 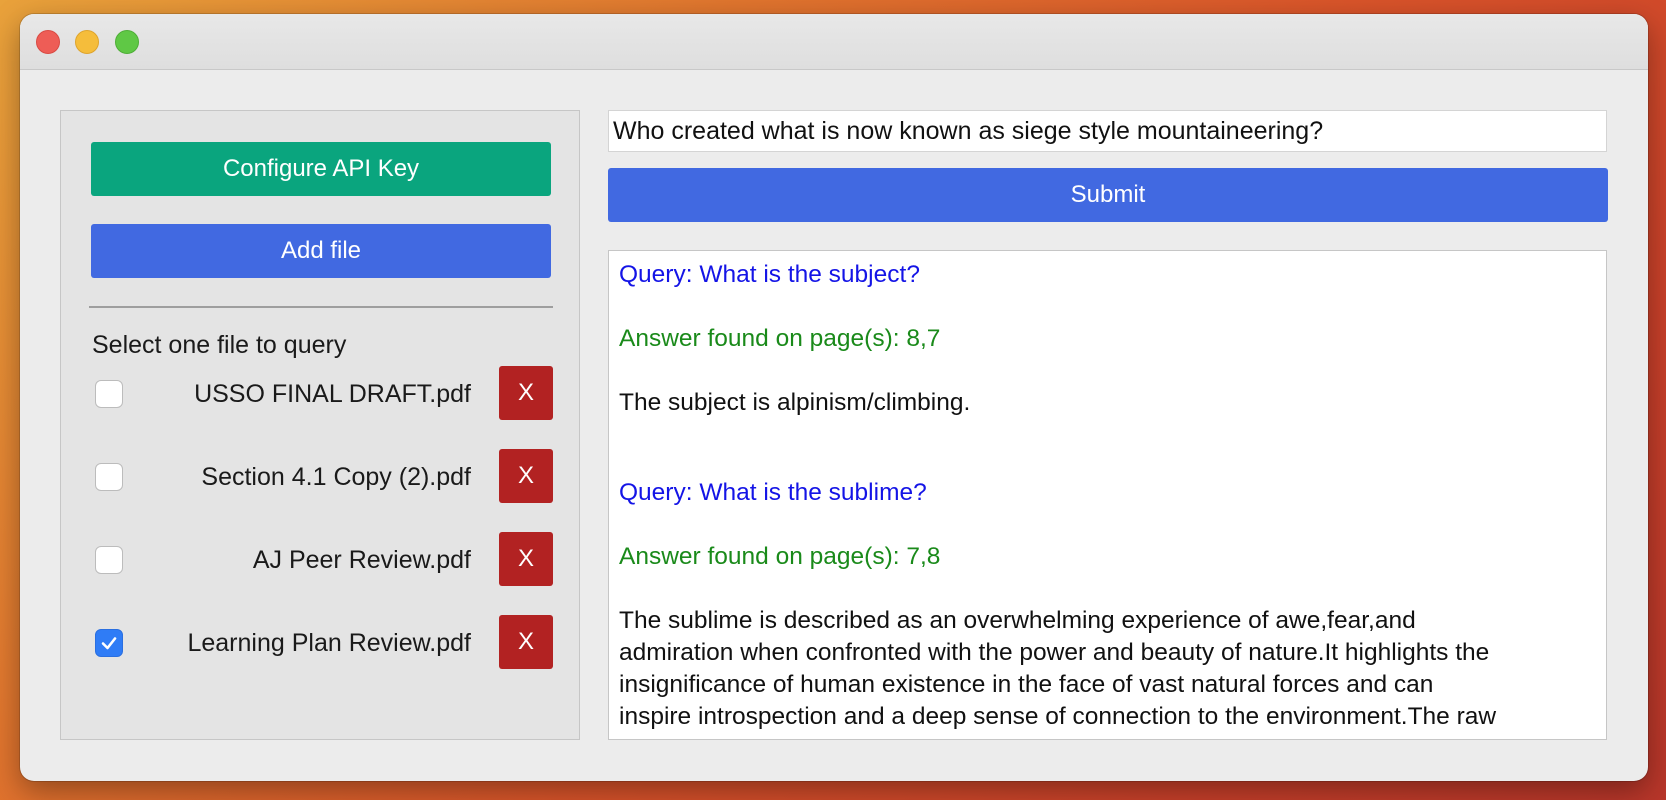 I want to click on maximize-window-button, so click(x=127, y=42).